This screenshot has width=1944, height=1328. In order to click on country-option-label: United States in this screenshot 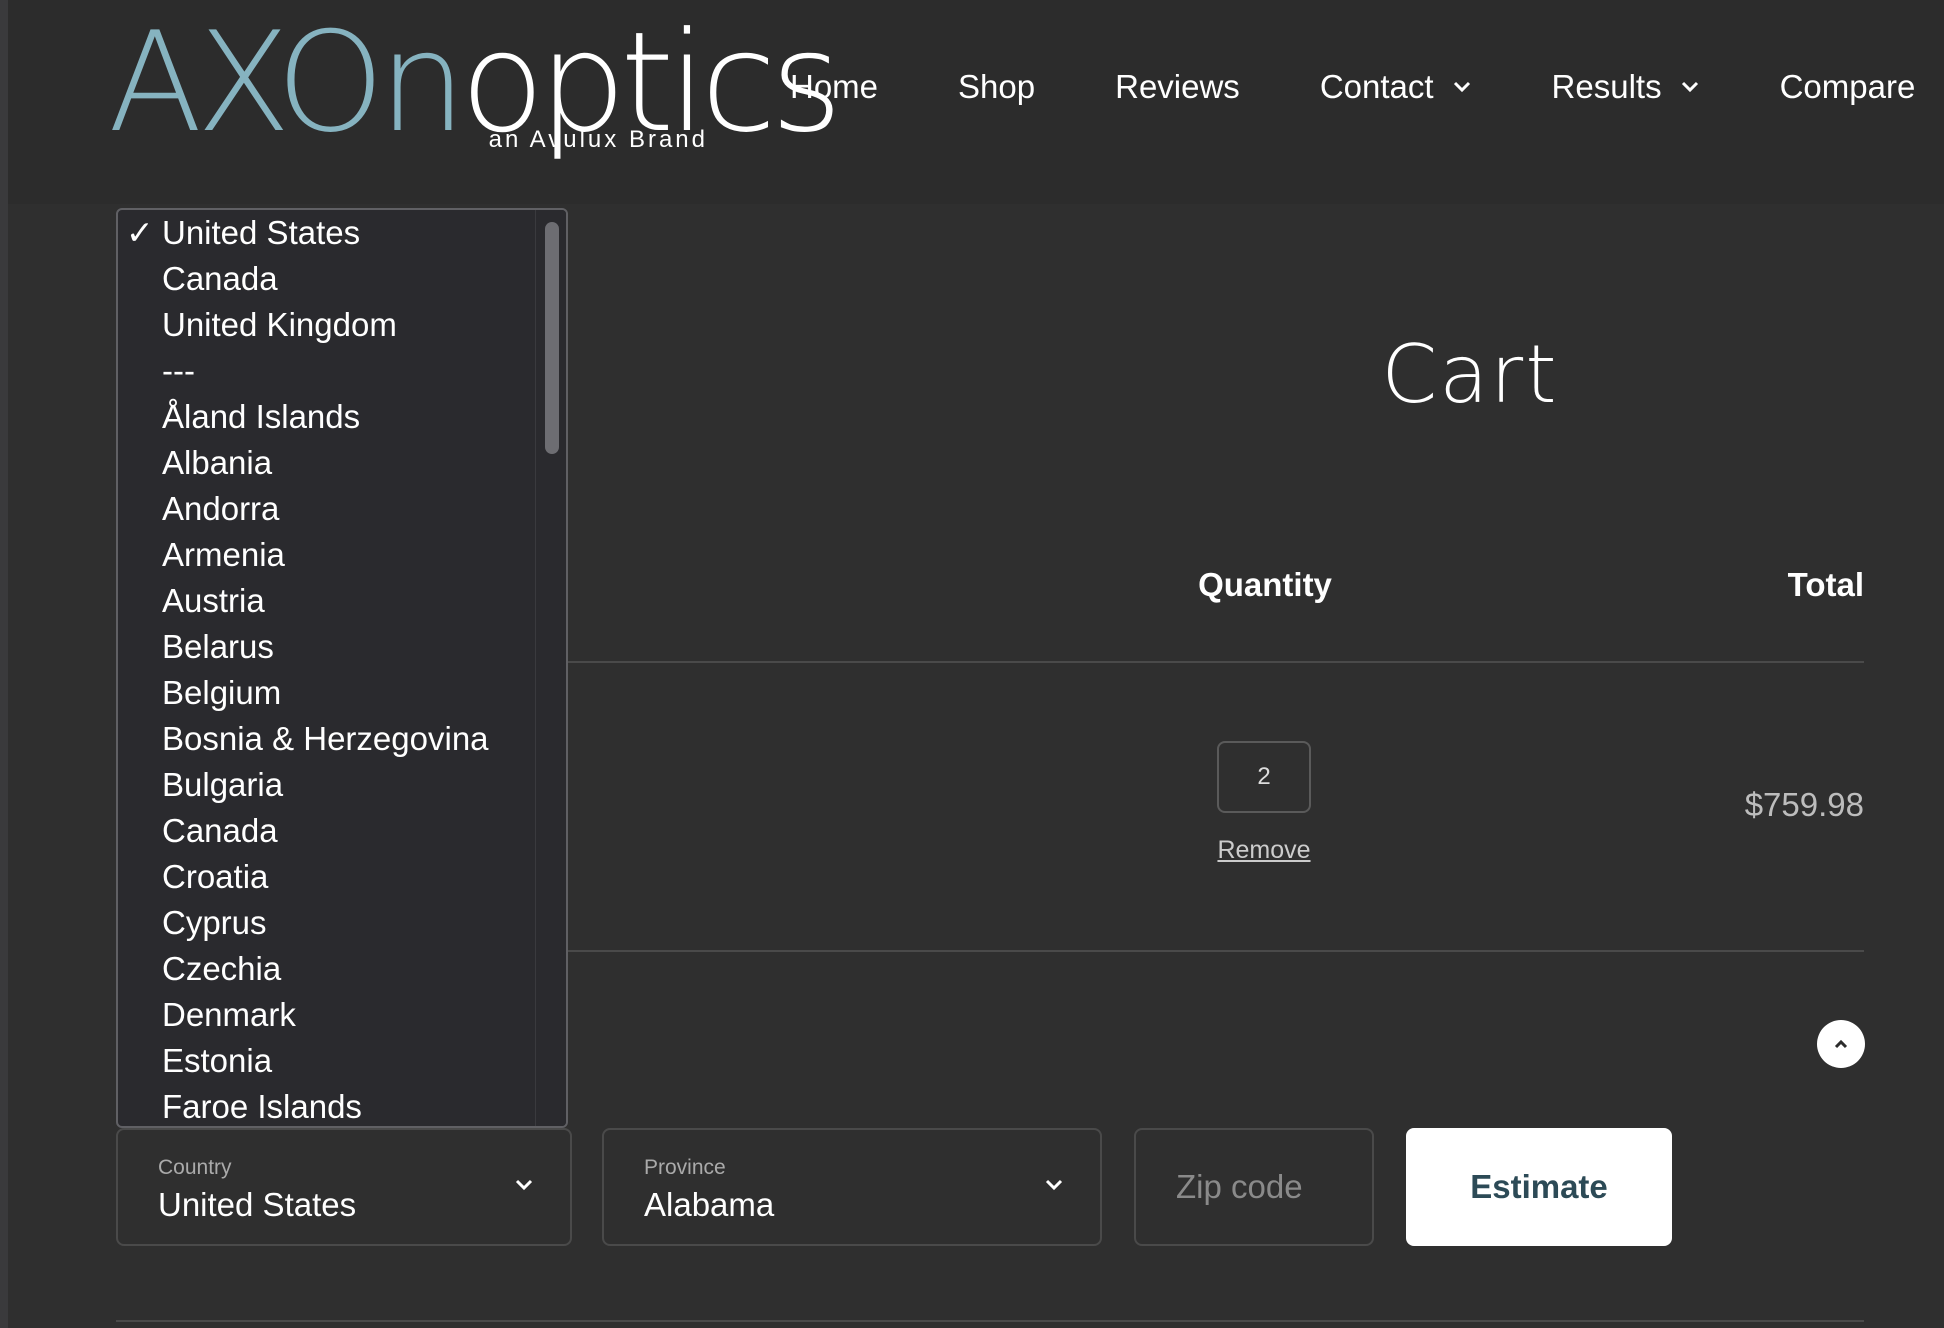, I will do `click(261, 232)`.